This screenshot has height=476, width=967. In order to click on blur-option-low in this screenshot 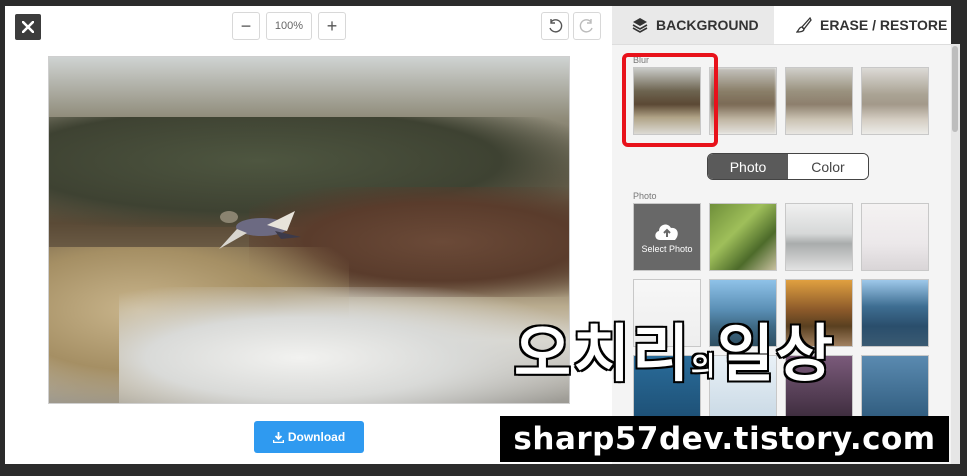, I will do `click(743, 101)`.